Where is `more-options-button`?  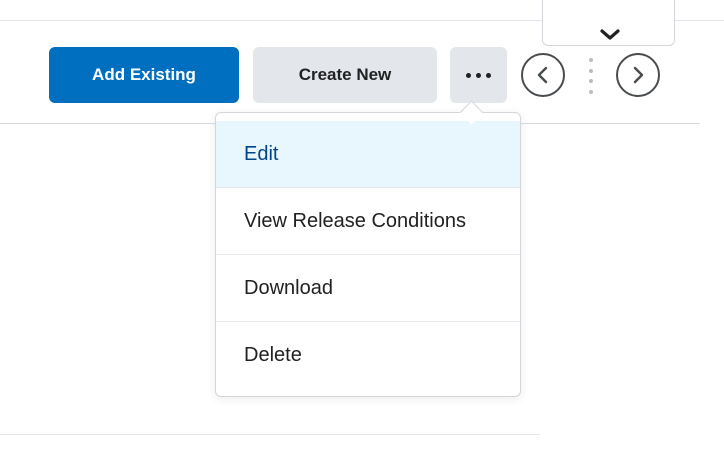 more-options-button is located at coordinates (478, 75).